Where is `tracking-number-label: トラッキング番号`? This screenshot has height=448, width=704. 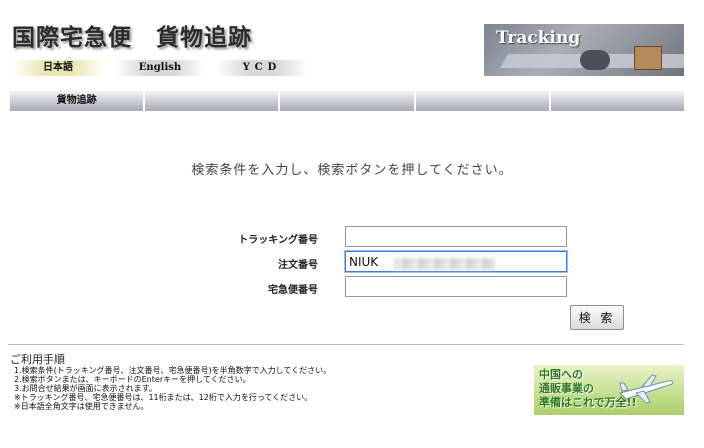
tracking-number-label: トラッキング番号 is located at coordinates (278, 240).